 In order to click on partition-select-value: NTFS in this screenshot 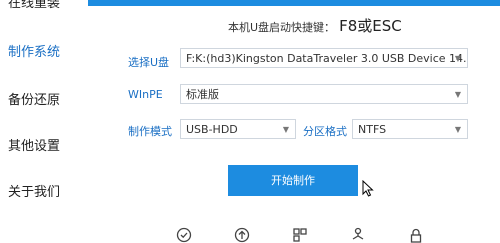, I will do `click(372, 129)`.